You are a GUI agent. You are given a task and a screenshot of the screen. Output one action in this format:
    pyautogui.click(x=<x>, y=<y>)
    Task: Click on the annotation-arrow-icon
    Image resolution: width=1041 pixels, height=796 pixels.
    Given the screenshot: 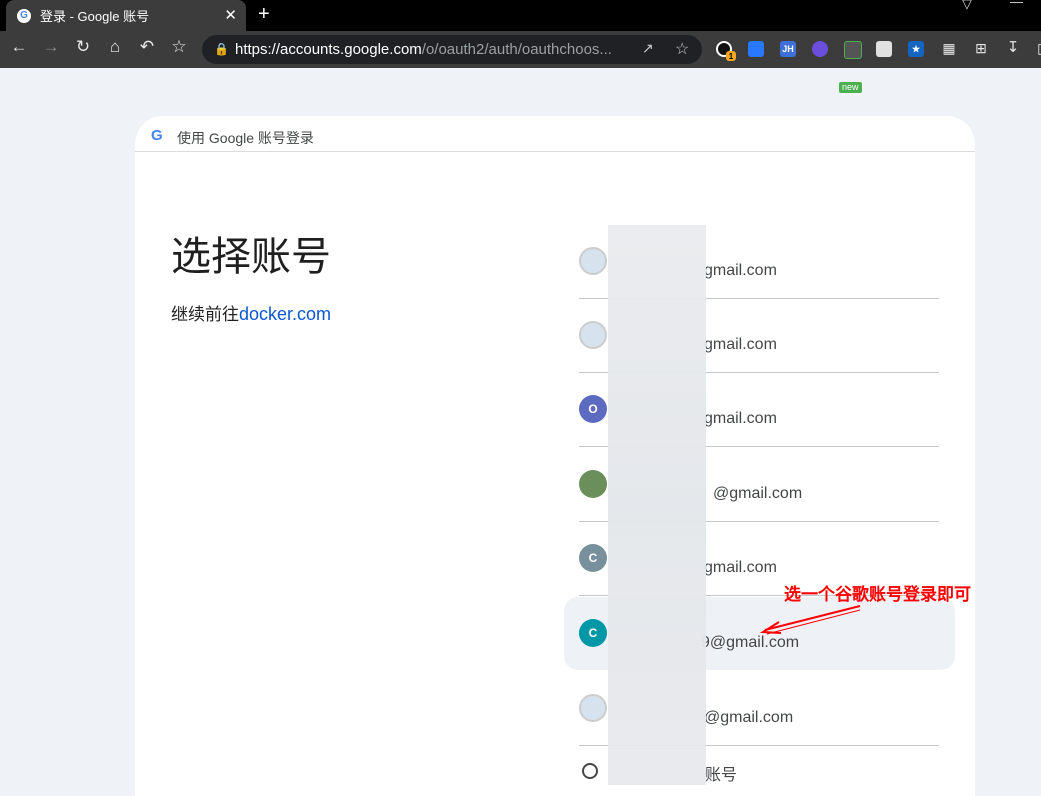 What is the action you would take?
    pyautogui.click(x=810, y=620)
    